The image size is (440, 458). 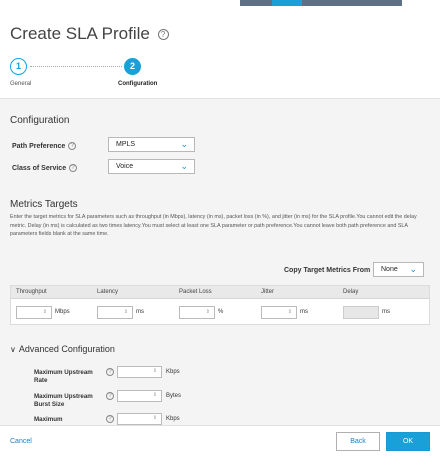 What do you see at coordinates (197, 312) in the screenshot?
I see `packet-loss-input: ⇕` at bounding box center [197, 312].